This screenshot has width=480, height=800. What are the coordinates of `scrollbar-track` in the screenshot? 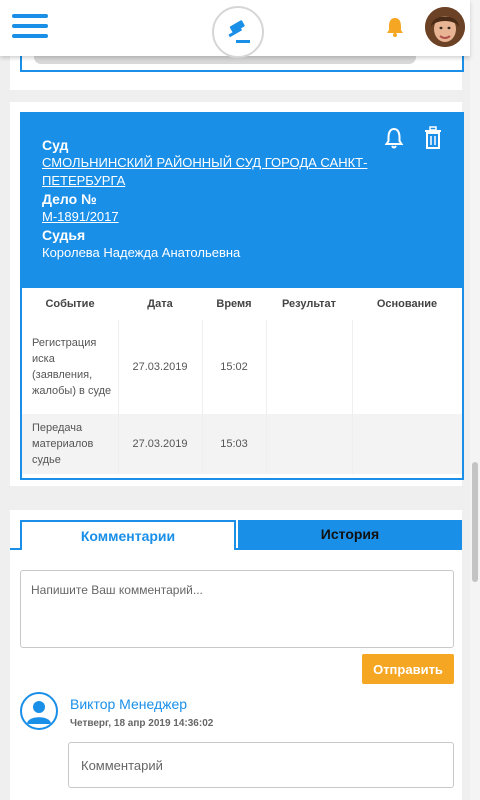 It's located at (475, 400).